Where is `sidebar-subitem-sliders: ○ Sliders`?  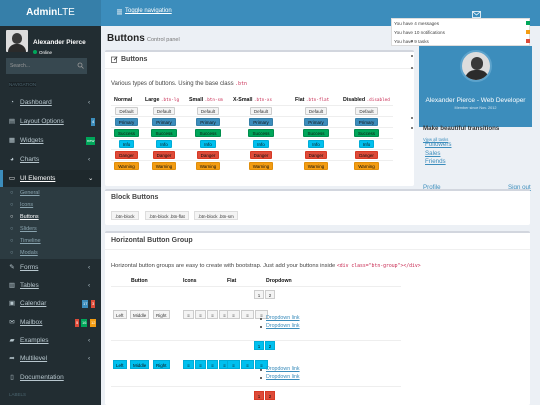
sidebar-subitem-sliders: ○ Sliders is located at coordinates (50, 229).